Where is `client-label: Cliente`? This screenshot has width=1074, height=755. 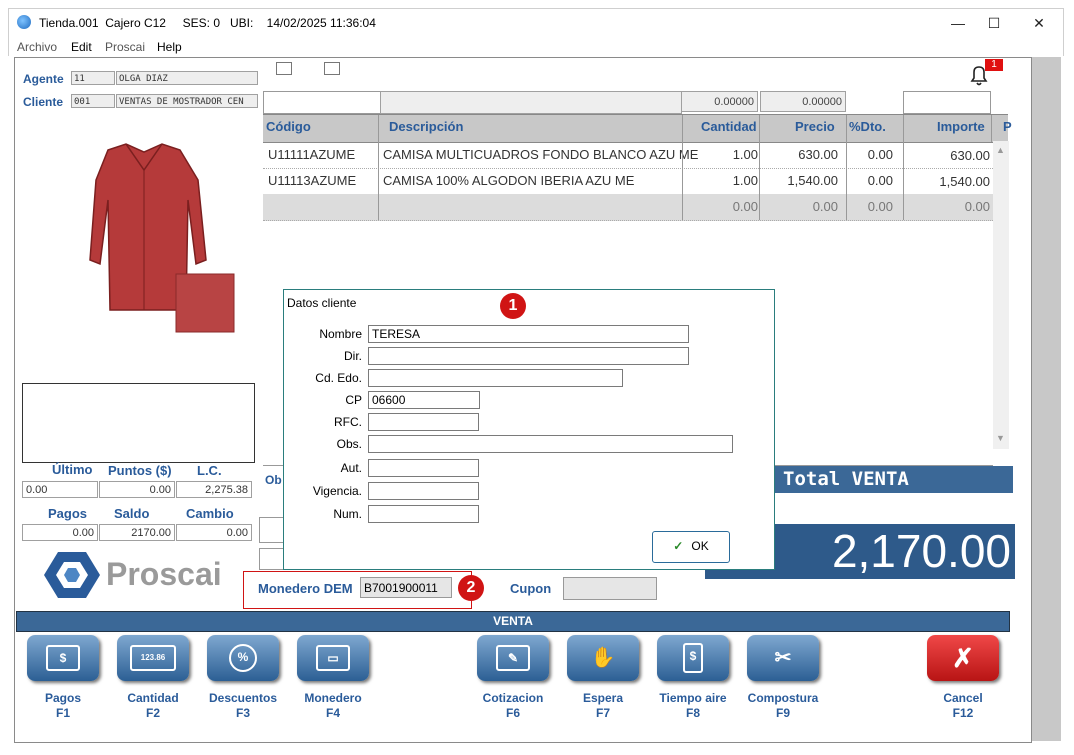 client-label: Cliente is located at coordinates (43, 102).